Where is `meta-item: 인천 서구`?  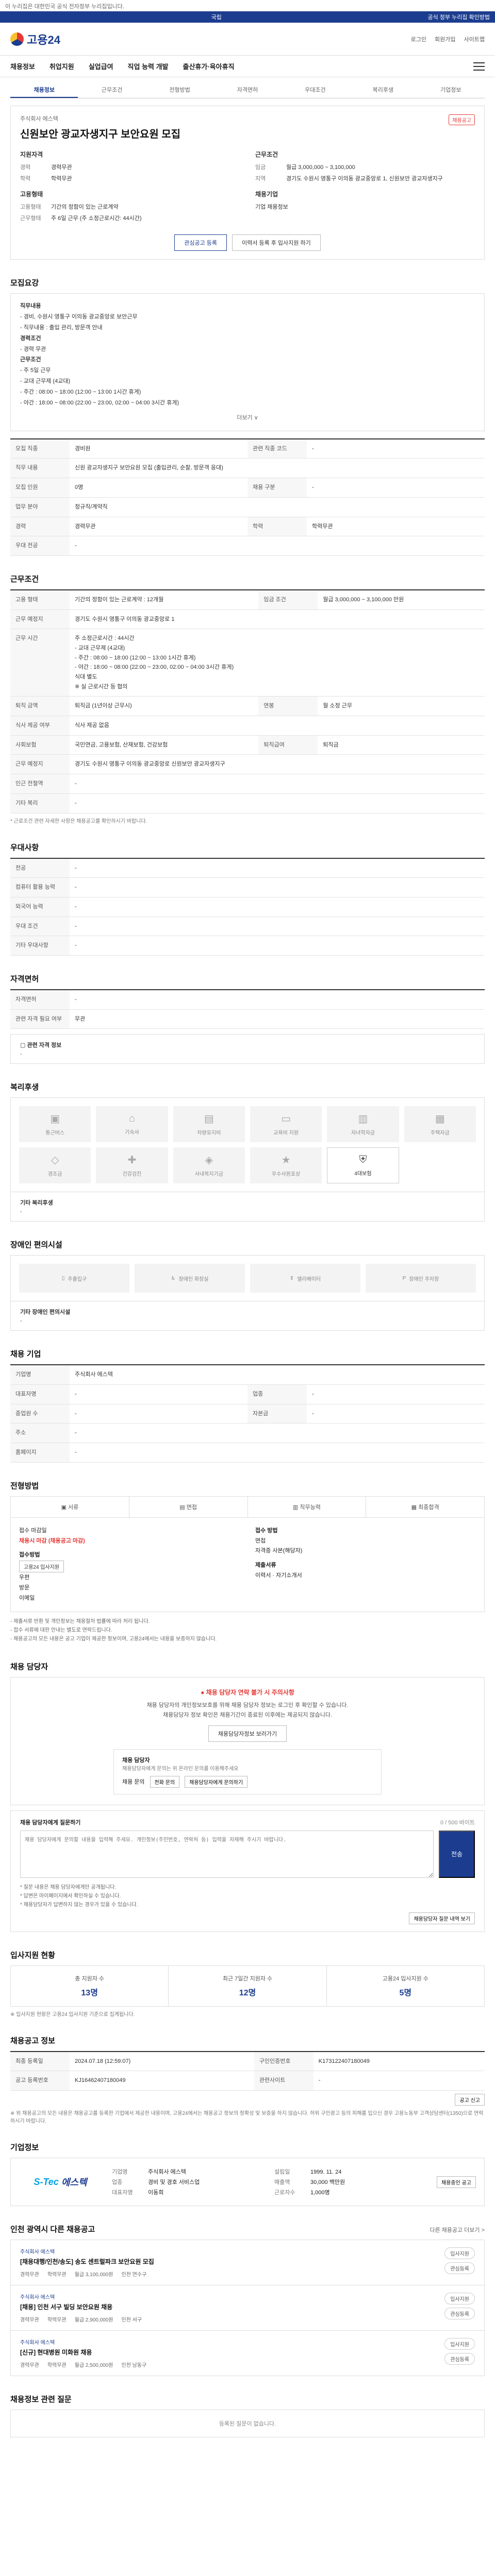 meta-item: 인천 서구 is located at coordinates (131, 2320).